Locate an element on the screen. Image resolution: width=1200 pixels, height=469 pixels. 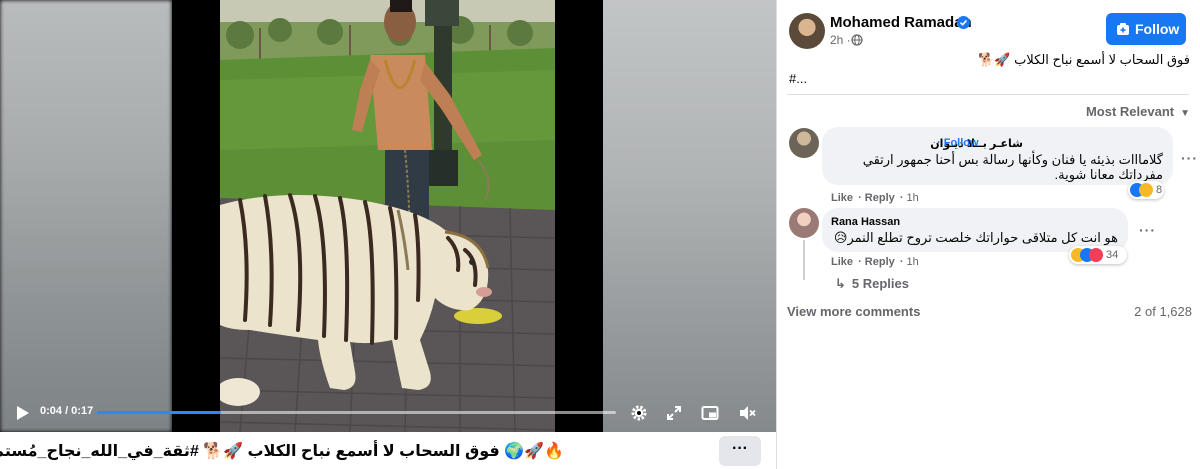
video-controls: 0:04 / 0:17 is located at coordinates (388, 412).